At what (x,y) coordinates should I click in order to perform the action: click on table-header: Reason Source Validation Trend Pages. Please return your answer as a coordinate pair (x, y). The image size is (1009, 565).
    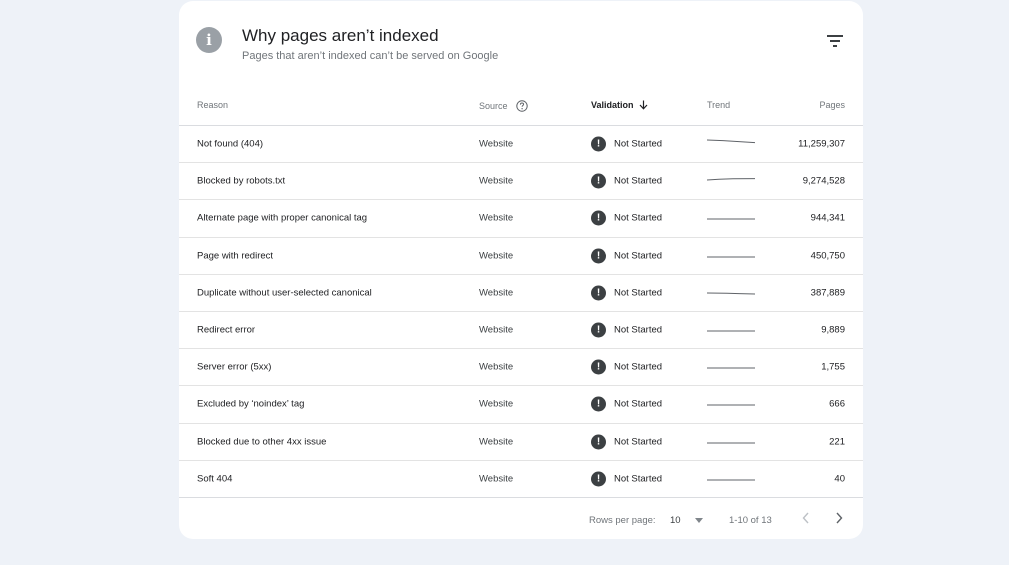
    Looking at the image, I should click on (521, 105).